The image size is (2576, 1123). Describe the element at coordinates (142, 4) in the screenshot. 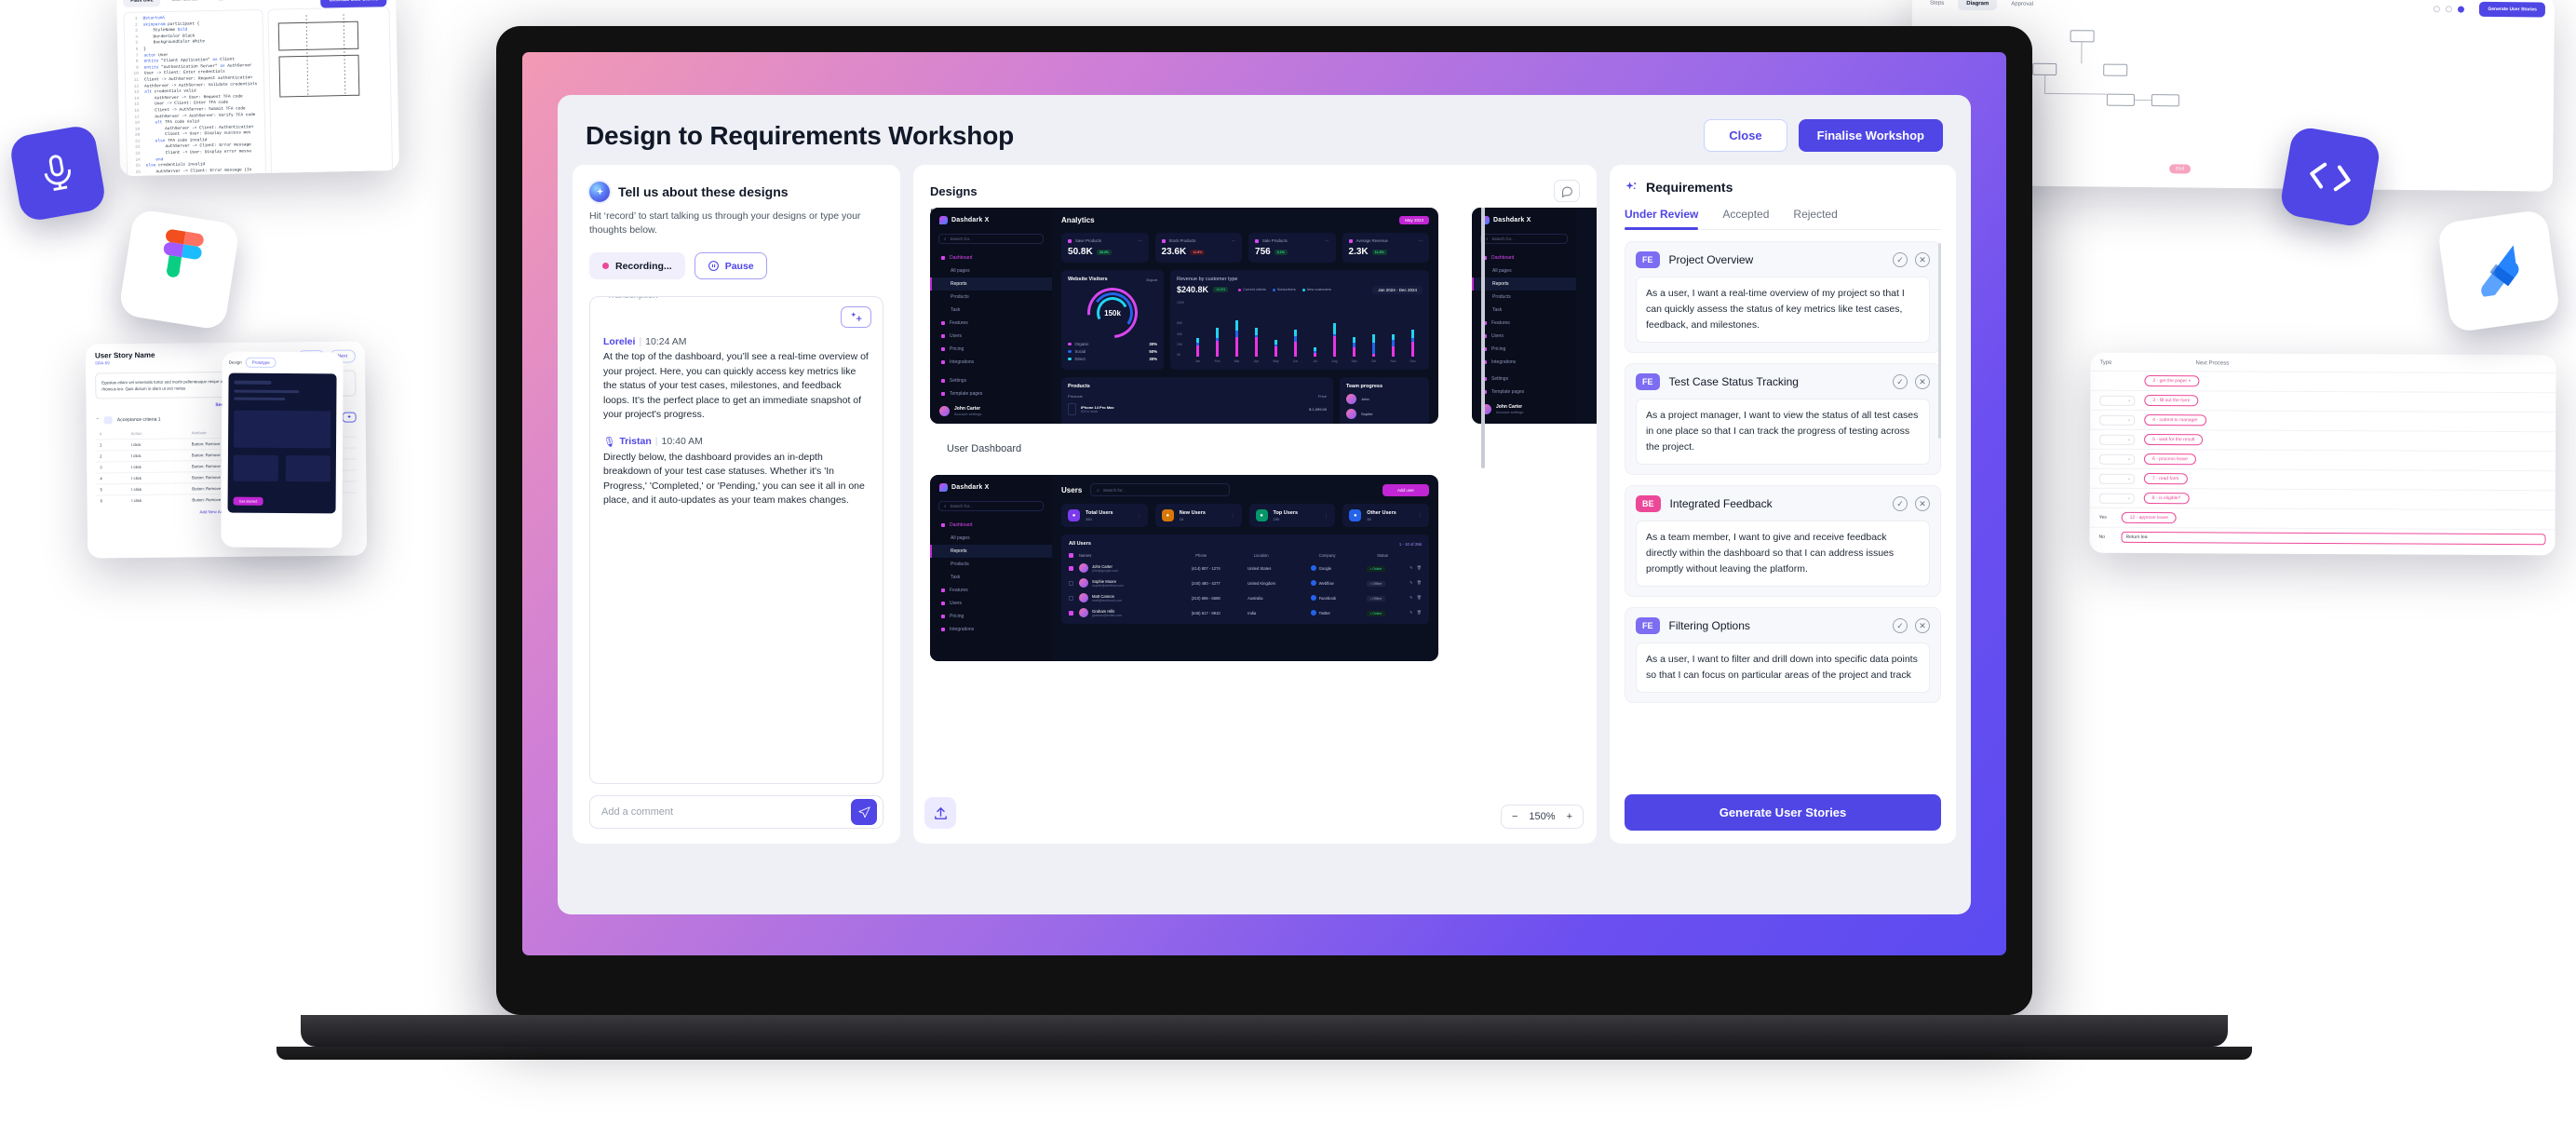

I see `tab-plant-uml: Plant UML` at that location.